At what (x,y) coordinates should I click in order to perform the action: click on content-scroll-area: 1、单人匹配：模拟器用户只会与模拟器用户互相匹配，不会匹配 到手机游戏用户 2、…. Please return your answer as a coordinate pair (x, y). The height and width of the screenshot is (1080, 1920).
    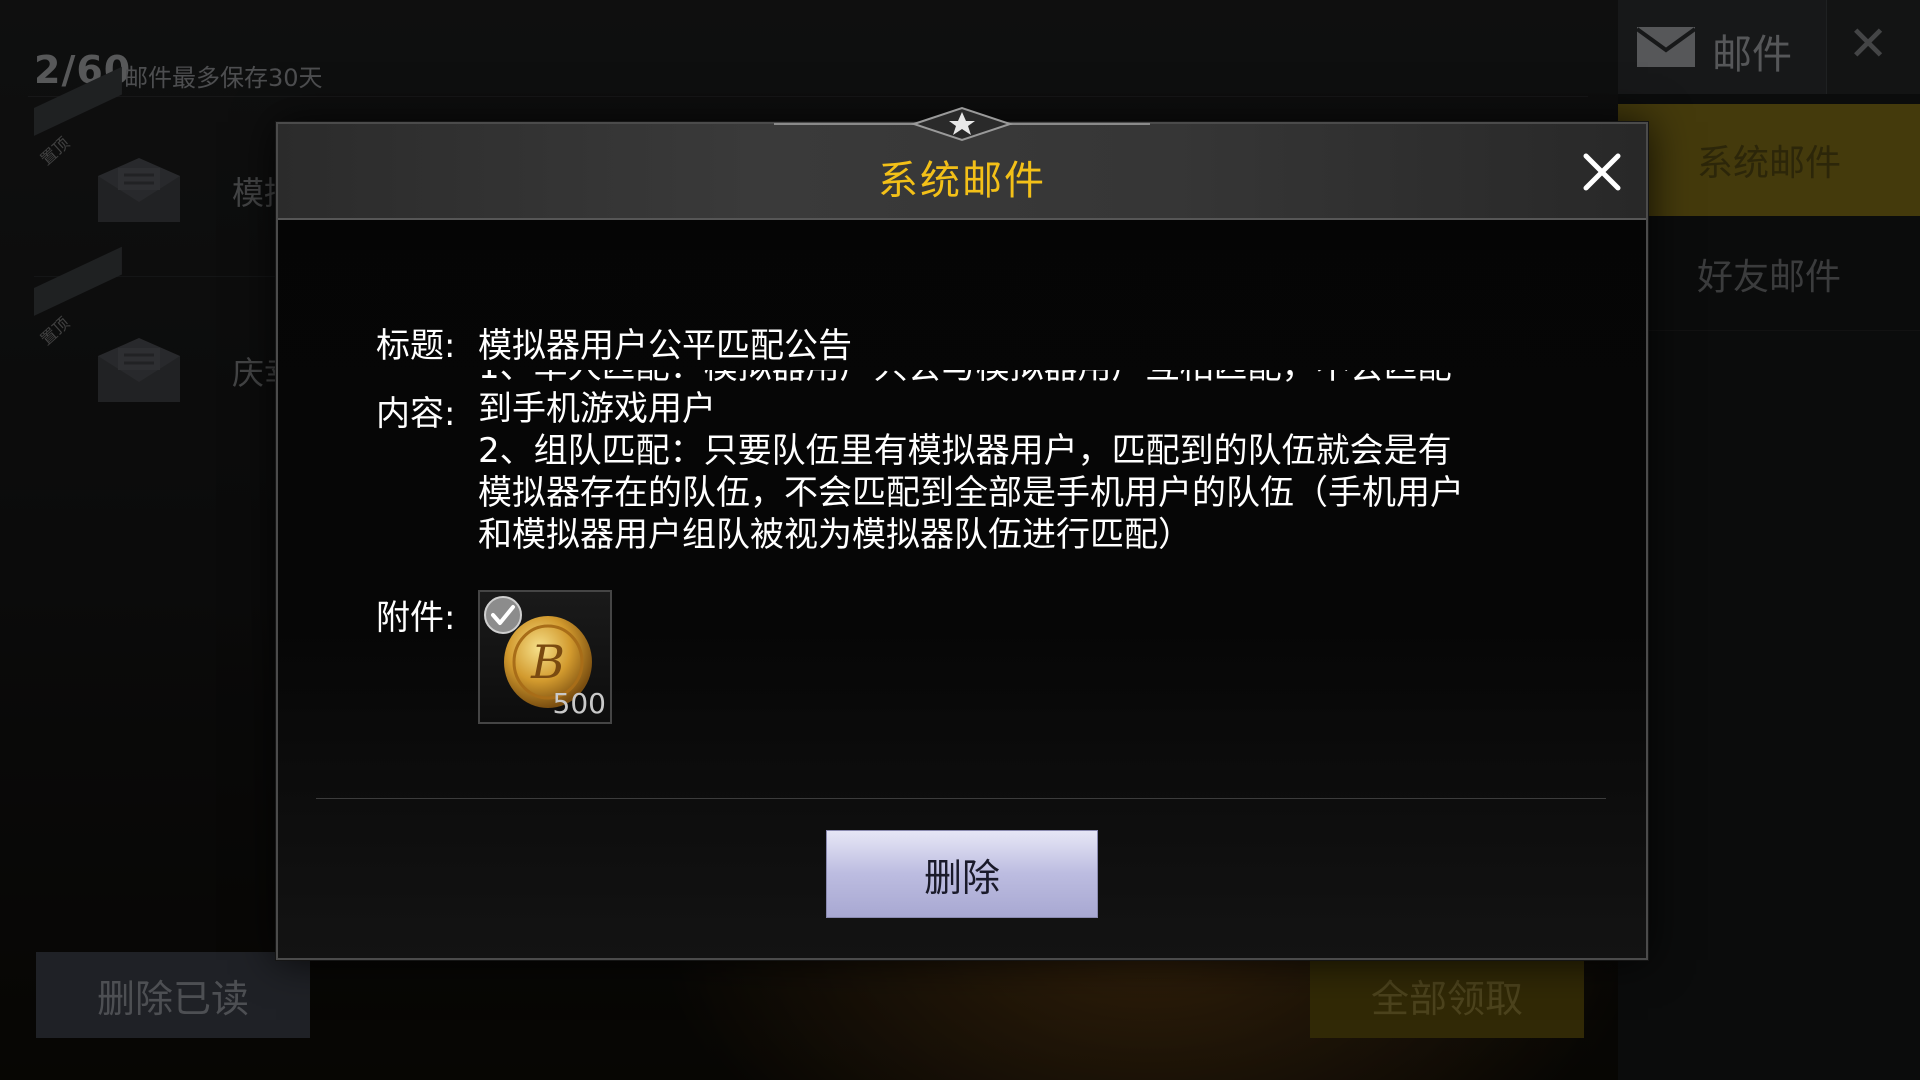
    Looking at the image, I should click on (1008, 473).